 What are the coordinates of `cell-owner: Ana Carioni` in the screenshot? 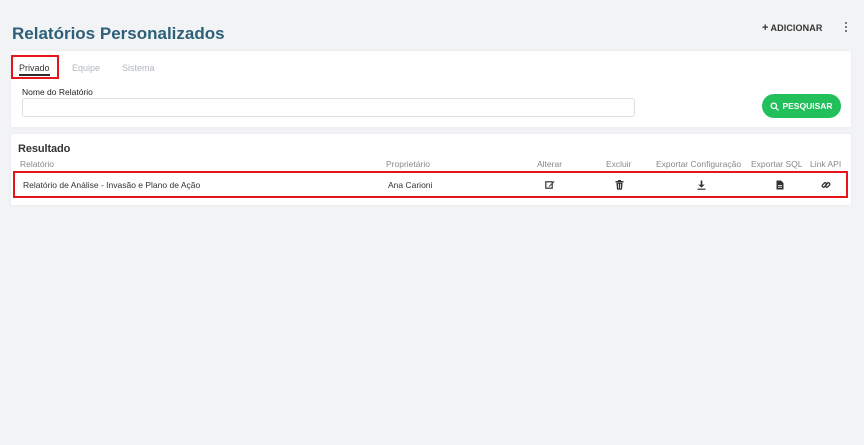 It's located at (410, 185).